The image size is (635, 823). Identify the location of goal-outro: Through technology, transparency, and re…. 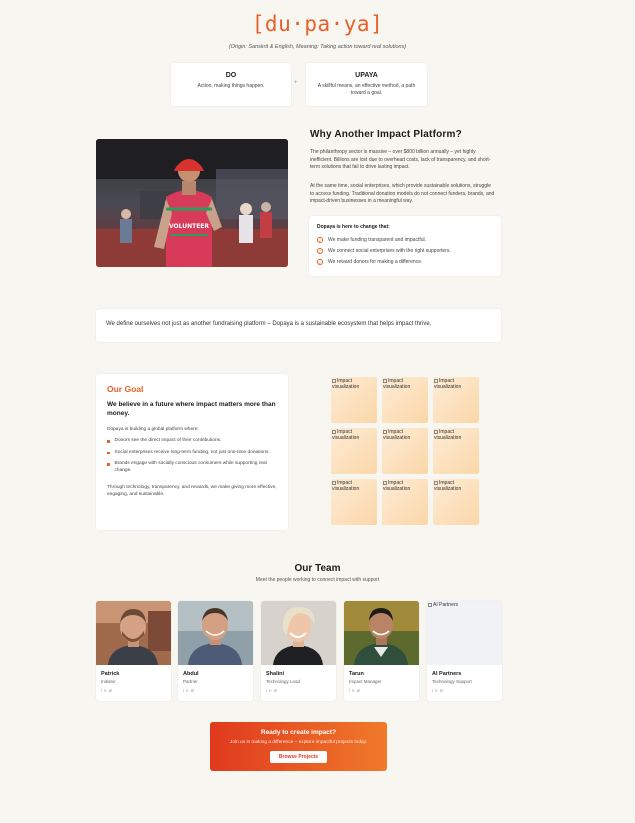
(192, 491).